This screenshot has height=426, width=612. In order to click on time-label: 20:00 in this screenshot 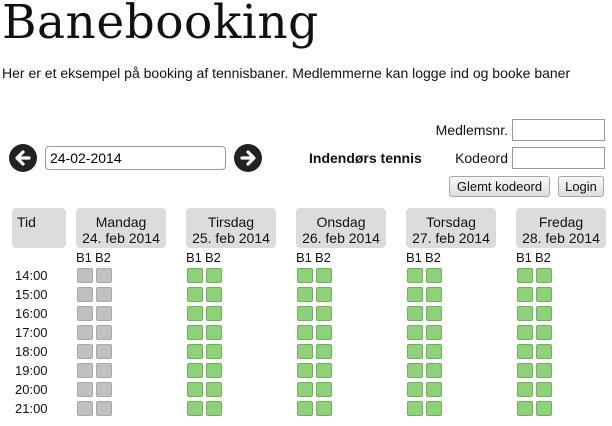, I will do `click(31, 389)`.